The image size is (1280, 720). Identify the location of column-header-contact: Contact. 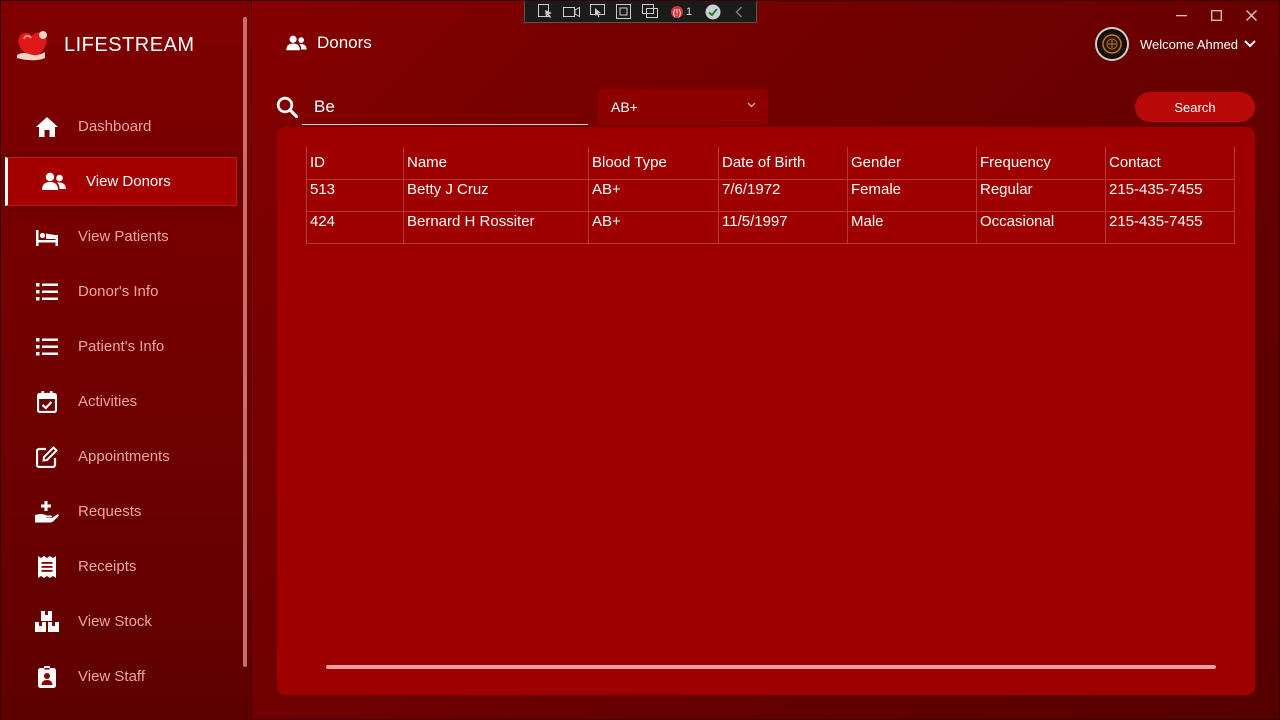
(1170, 163).